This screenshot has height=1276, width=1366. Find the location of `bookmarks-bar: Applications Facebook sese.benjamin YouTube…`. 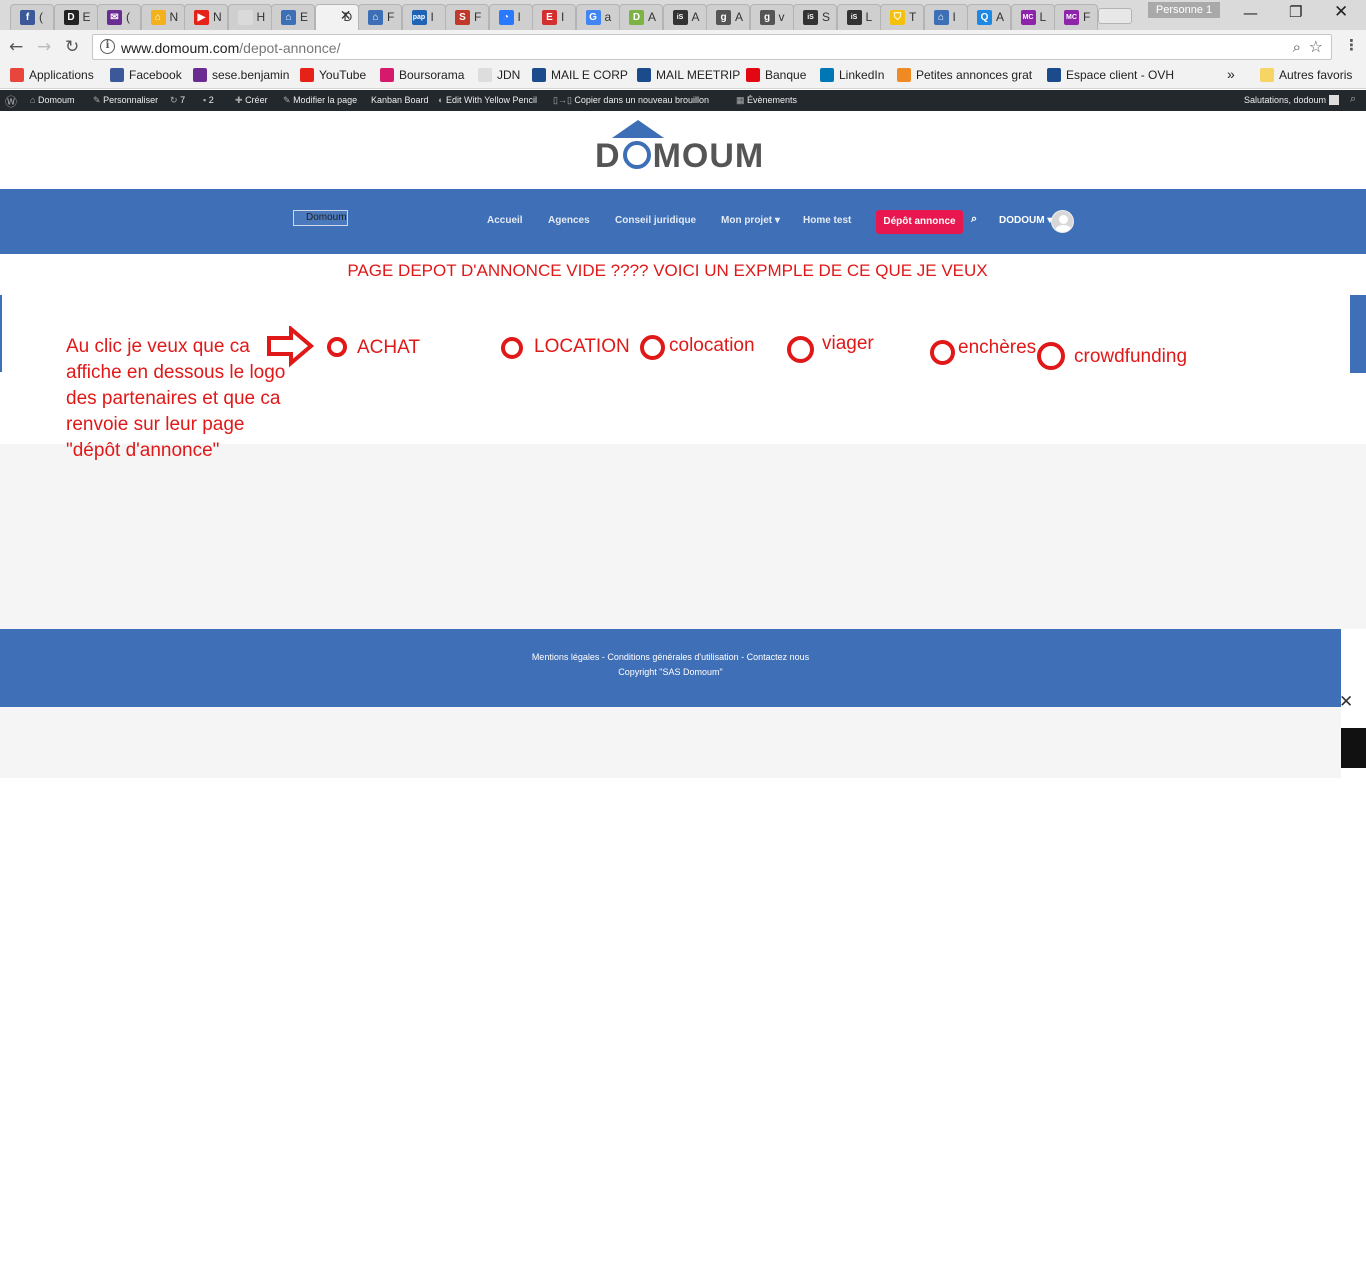

bookmarks-bar: Applications Facebook sese.benjamin YouTube… is located at coordinates (683, 76).